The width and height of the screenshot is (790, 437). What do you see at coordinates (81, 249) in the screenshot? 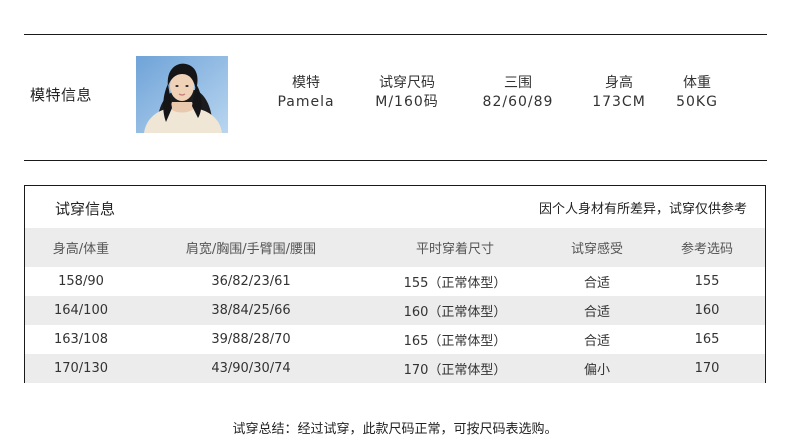
I see `header-height-weight: 身高/体重` at bounding box center [81, 249].